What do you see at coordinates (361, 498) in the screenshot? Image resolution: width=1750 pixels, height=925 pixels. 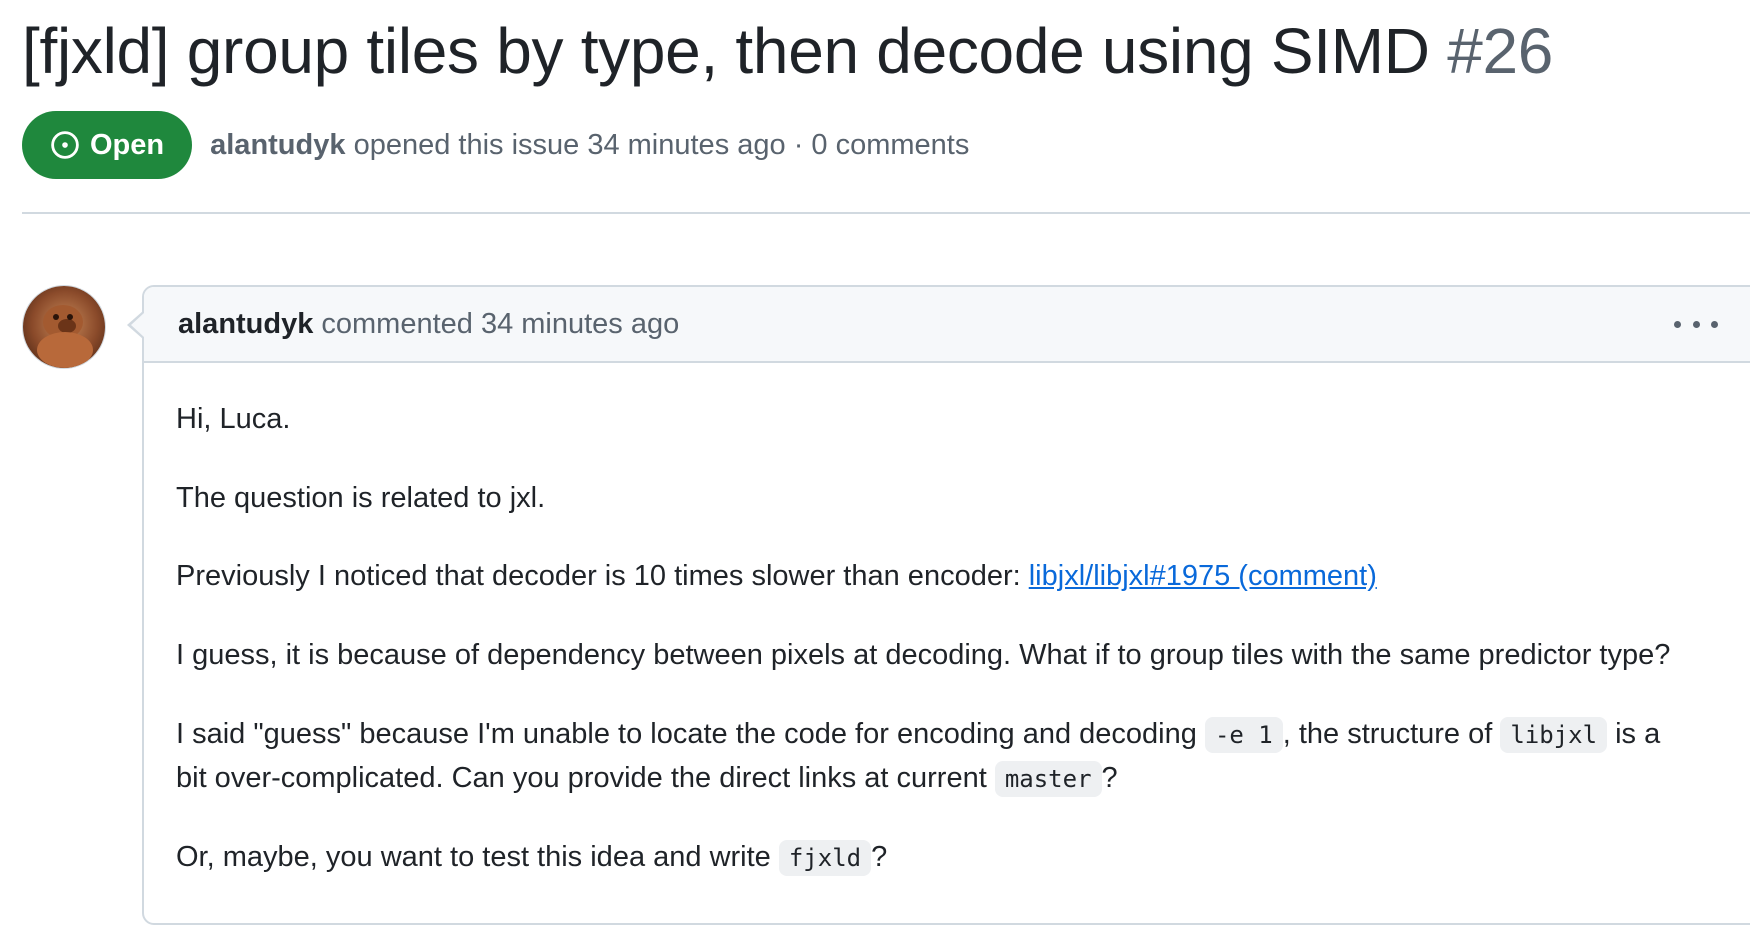 I see `comment-paragraph-2: The question is related to jxl.` at bounding box center [361, 498].